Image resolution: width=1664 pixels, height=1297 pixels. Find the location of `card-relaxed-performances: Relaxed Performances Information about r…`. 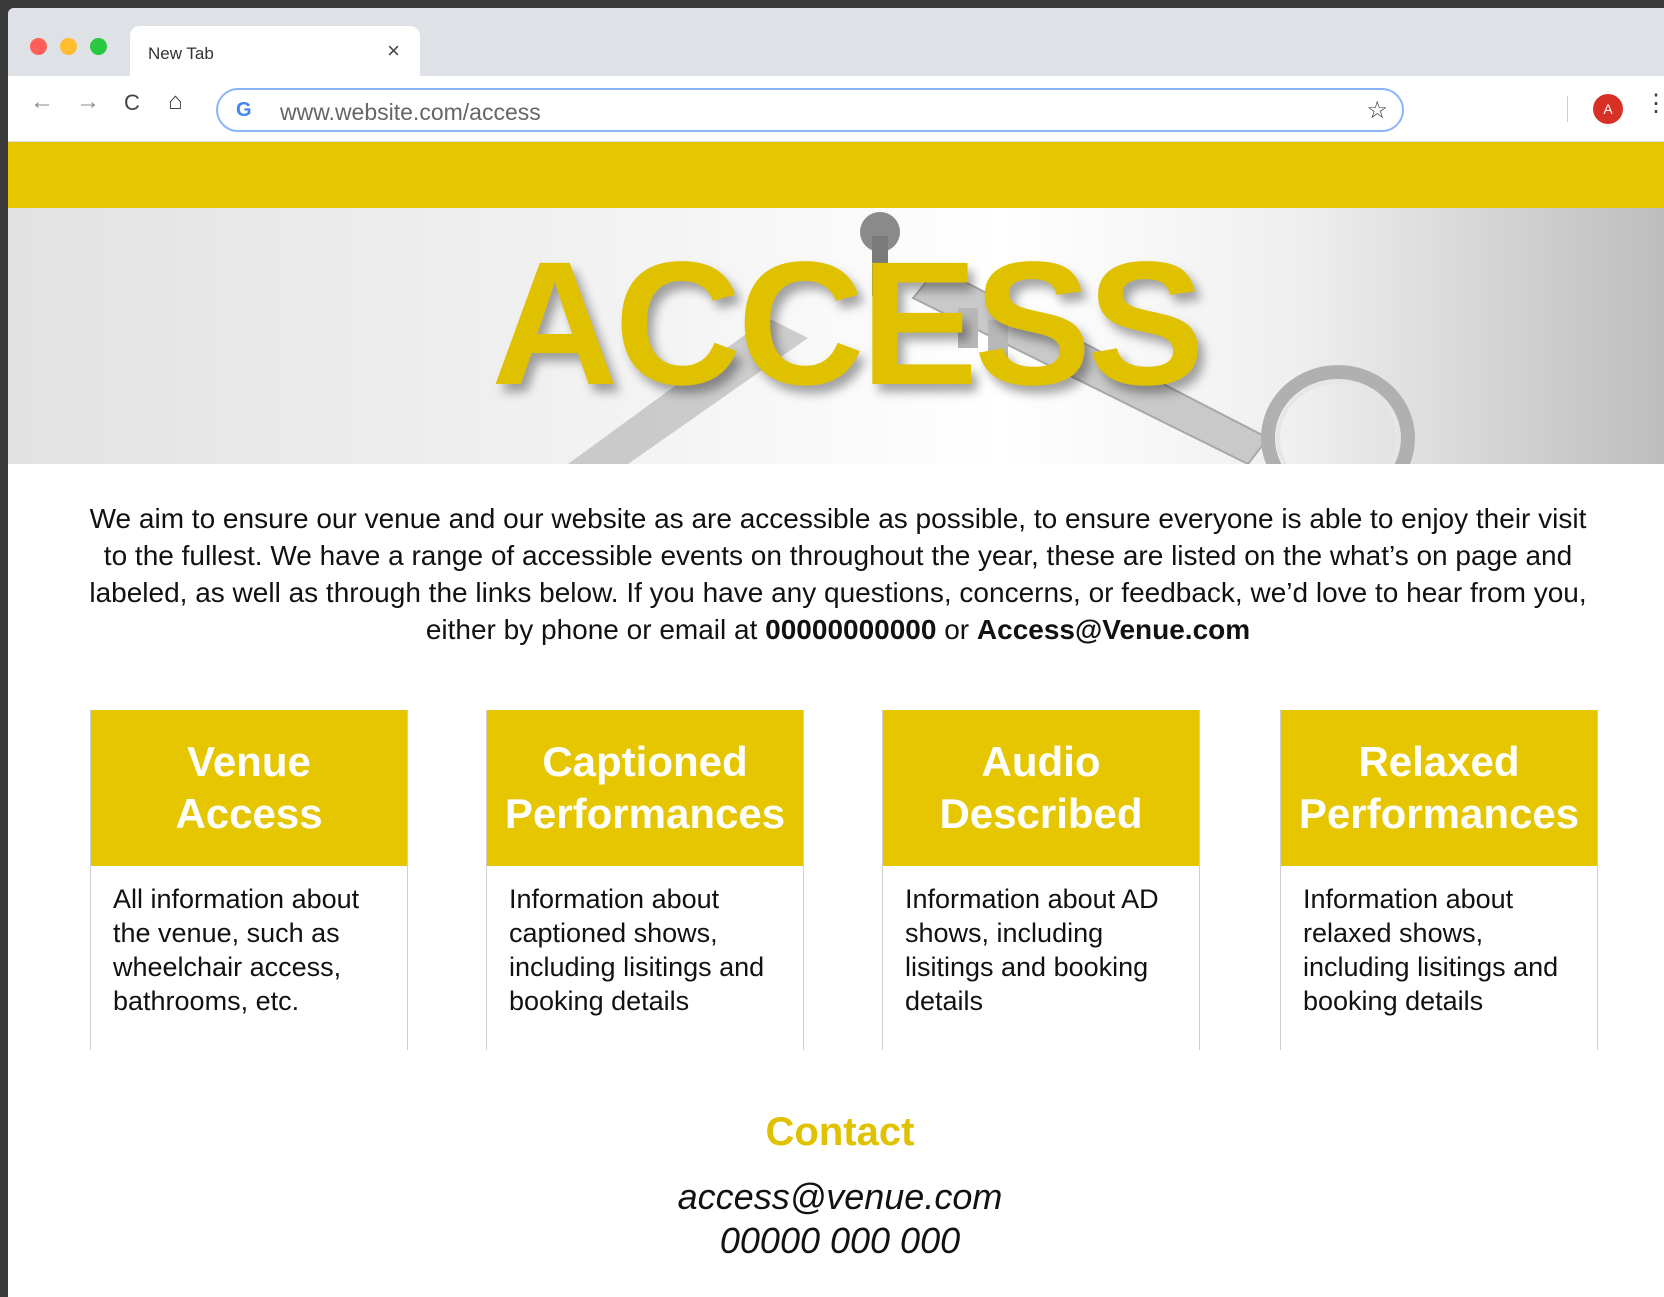

card-relaxed-performances: Relaxed Performances Information about r… is located at coordinates (1439, 880).